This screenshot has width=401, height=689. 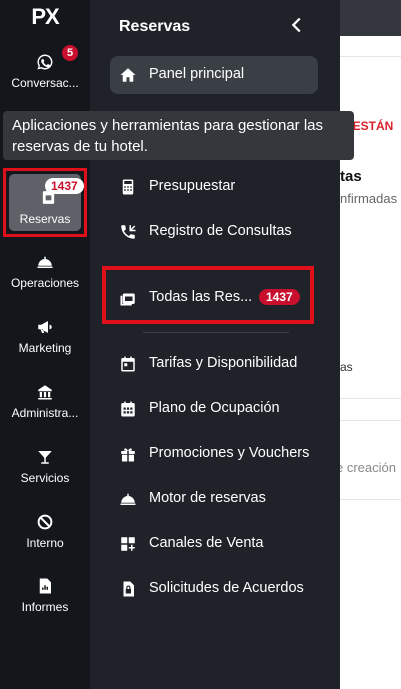 I want to click on menu-item-label: Motor de reservas, so click(x=207, y=498).